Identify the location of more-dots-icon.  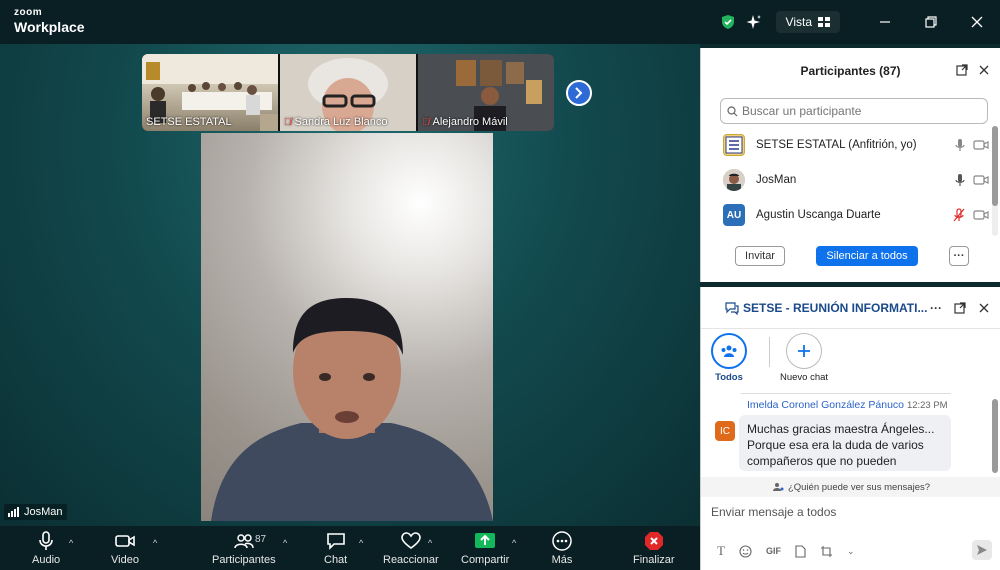
(562, 541).